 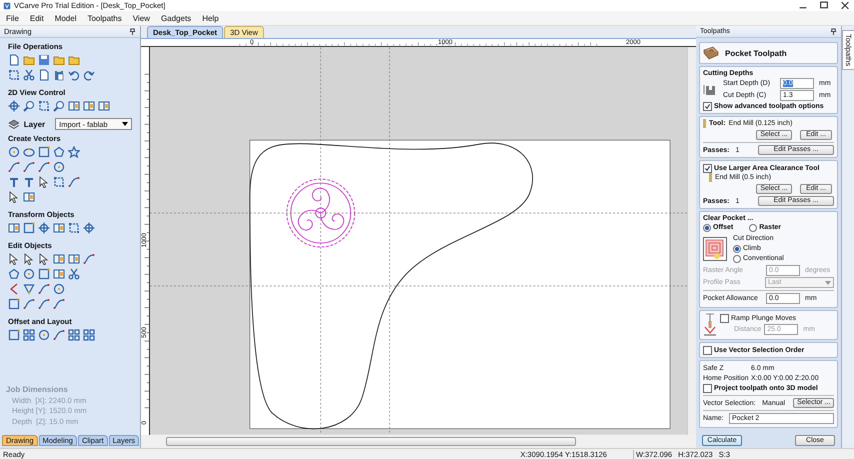 What do you see at coordinates (321, 213) in the screenshot?
I see `circular-pattern-drawing` at bounding box center [321, 213].